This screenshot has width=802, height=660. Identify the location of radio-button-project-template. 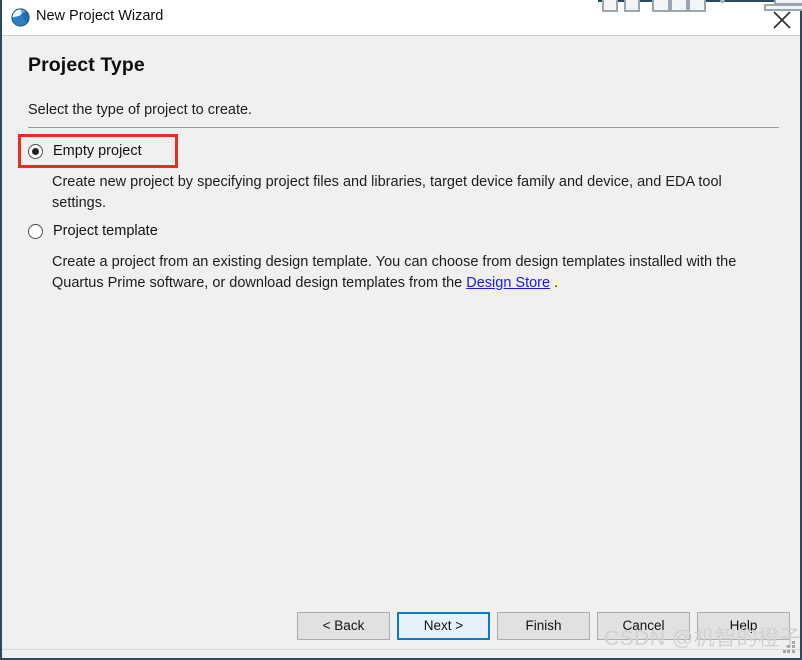
(35, 231).